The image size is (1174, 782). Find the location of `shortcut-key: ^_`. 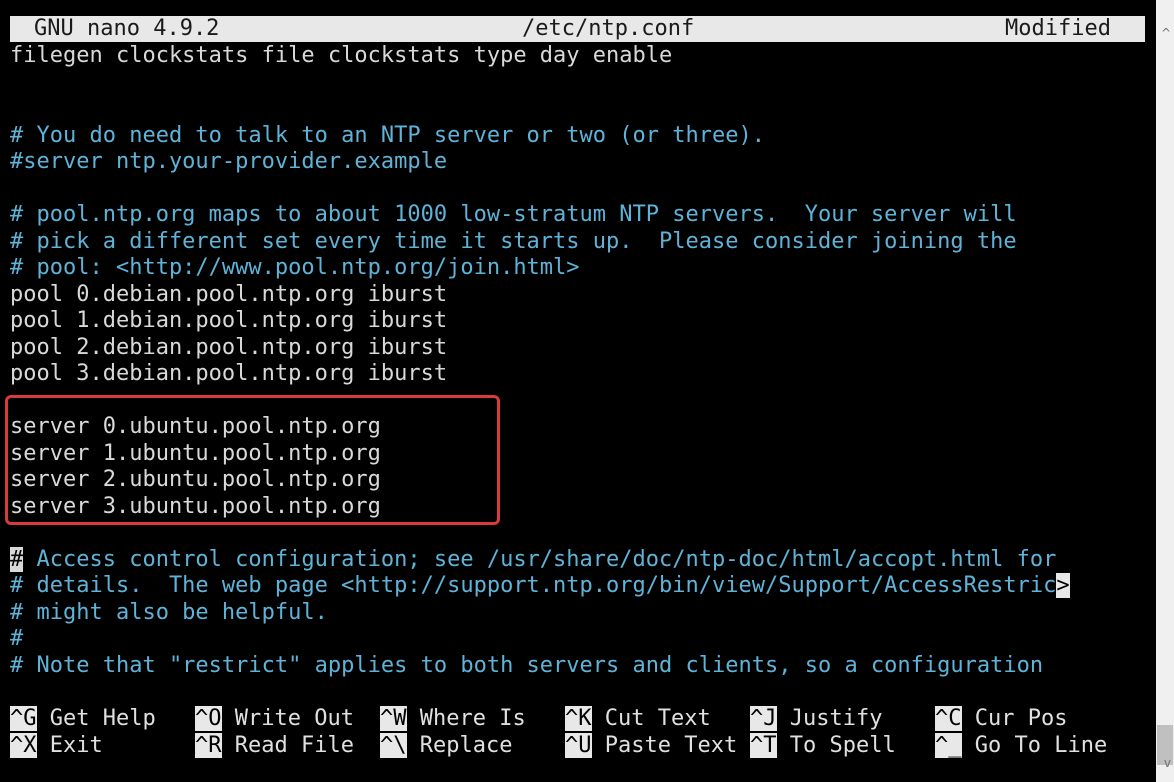

shortcut-key: ^_ is located at coordinates (948, 745).